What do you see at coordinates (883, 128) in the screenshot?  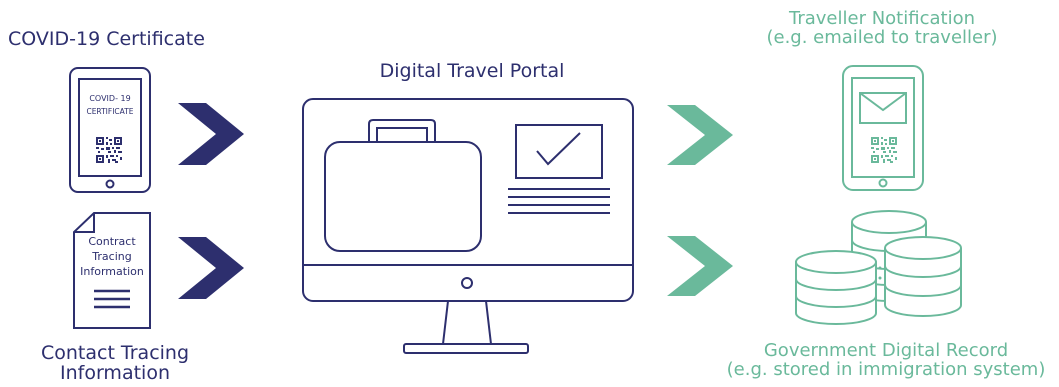 I see `phone-mail-icon` at bounding box center [883, 128].